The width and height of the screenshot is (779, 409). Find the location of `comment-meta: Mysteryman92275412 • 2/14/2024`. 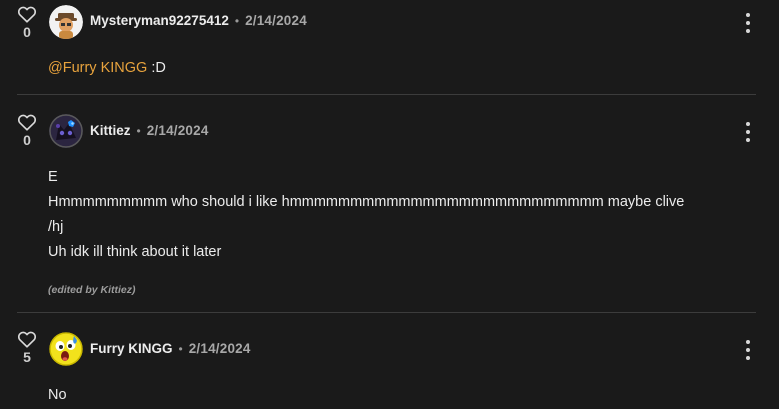

comment-meta: Mysteryman92275412 • 2/14/2024 is located at coordinates (198, 20).